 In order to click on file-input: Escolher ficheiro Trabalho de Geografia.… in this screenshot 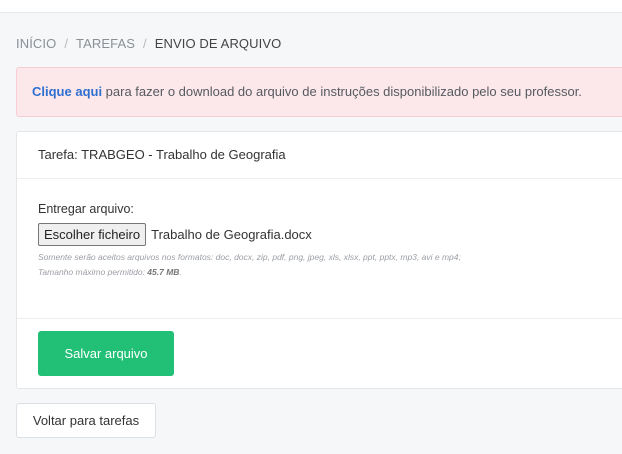, I will do `click(175, 234)`.